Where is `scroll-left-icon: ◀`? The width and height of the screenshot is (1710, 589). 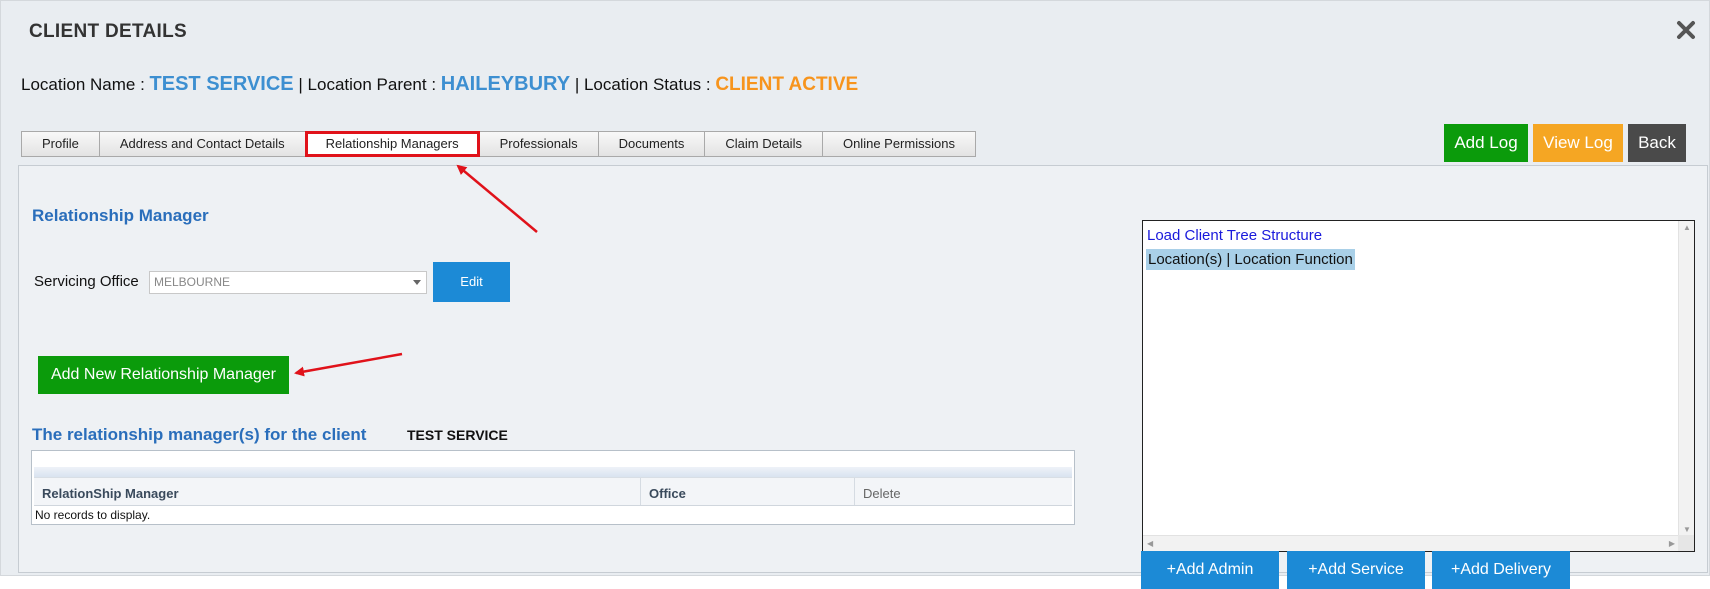 scroll-left-icon: ◀ is located at coordinates (1150, 543).